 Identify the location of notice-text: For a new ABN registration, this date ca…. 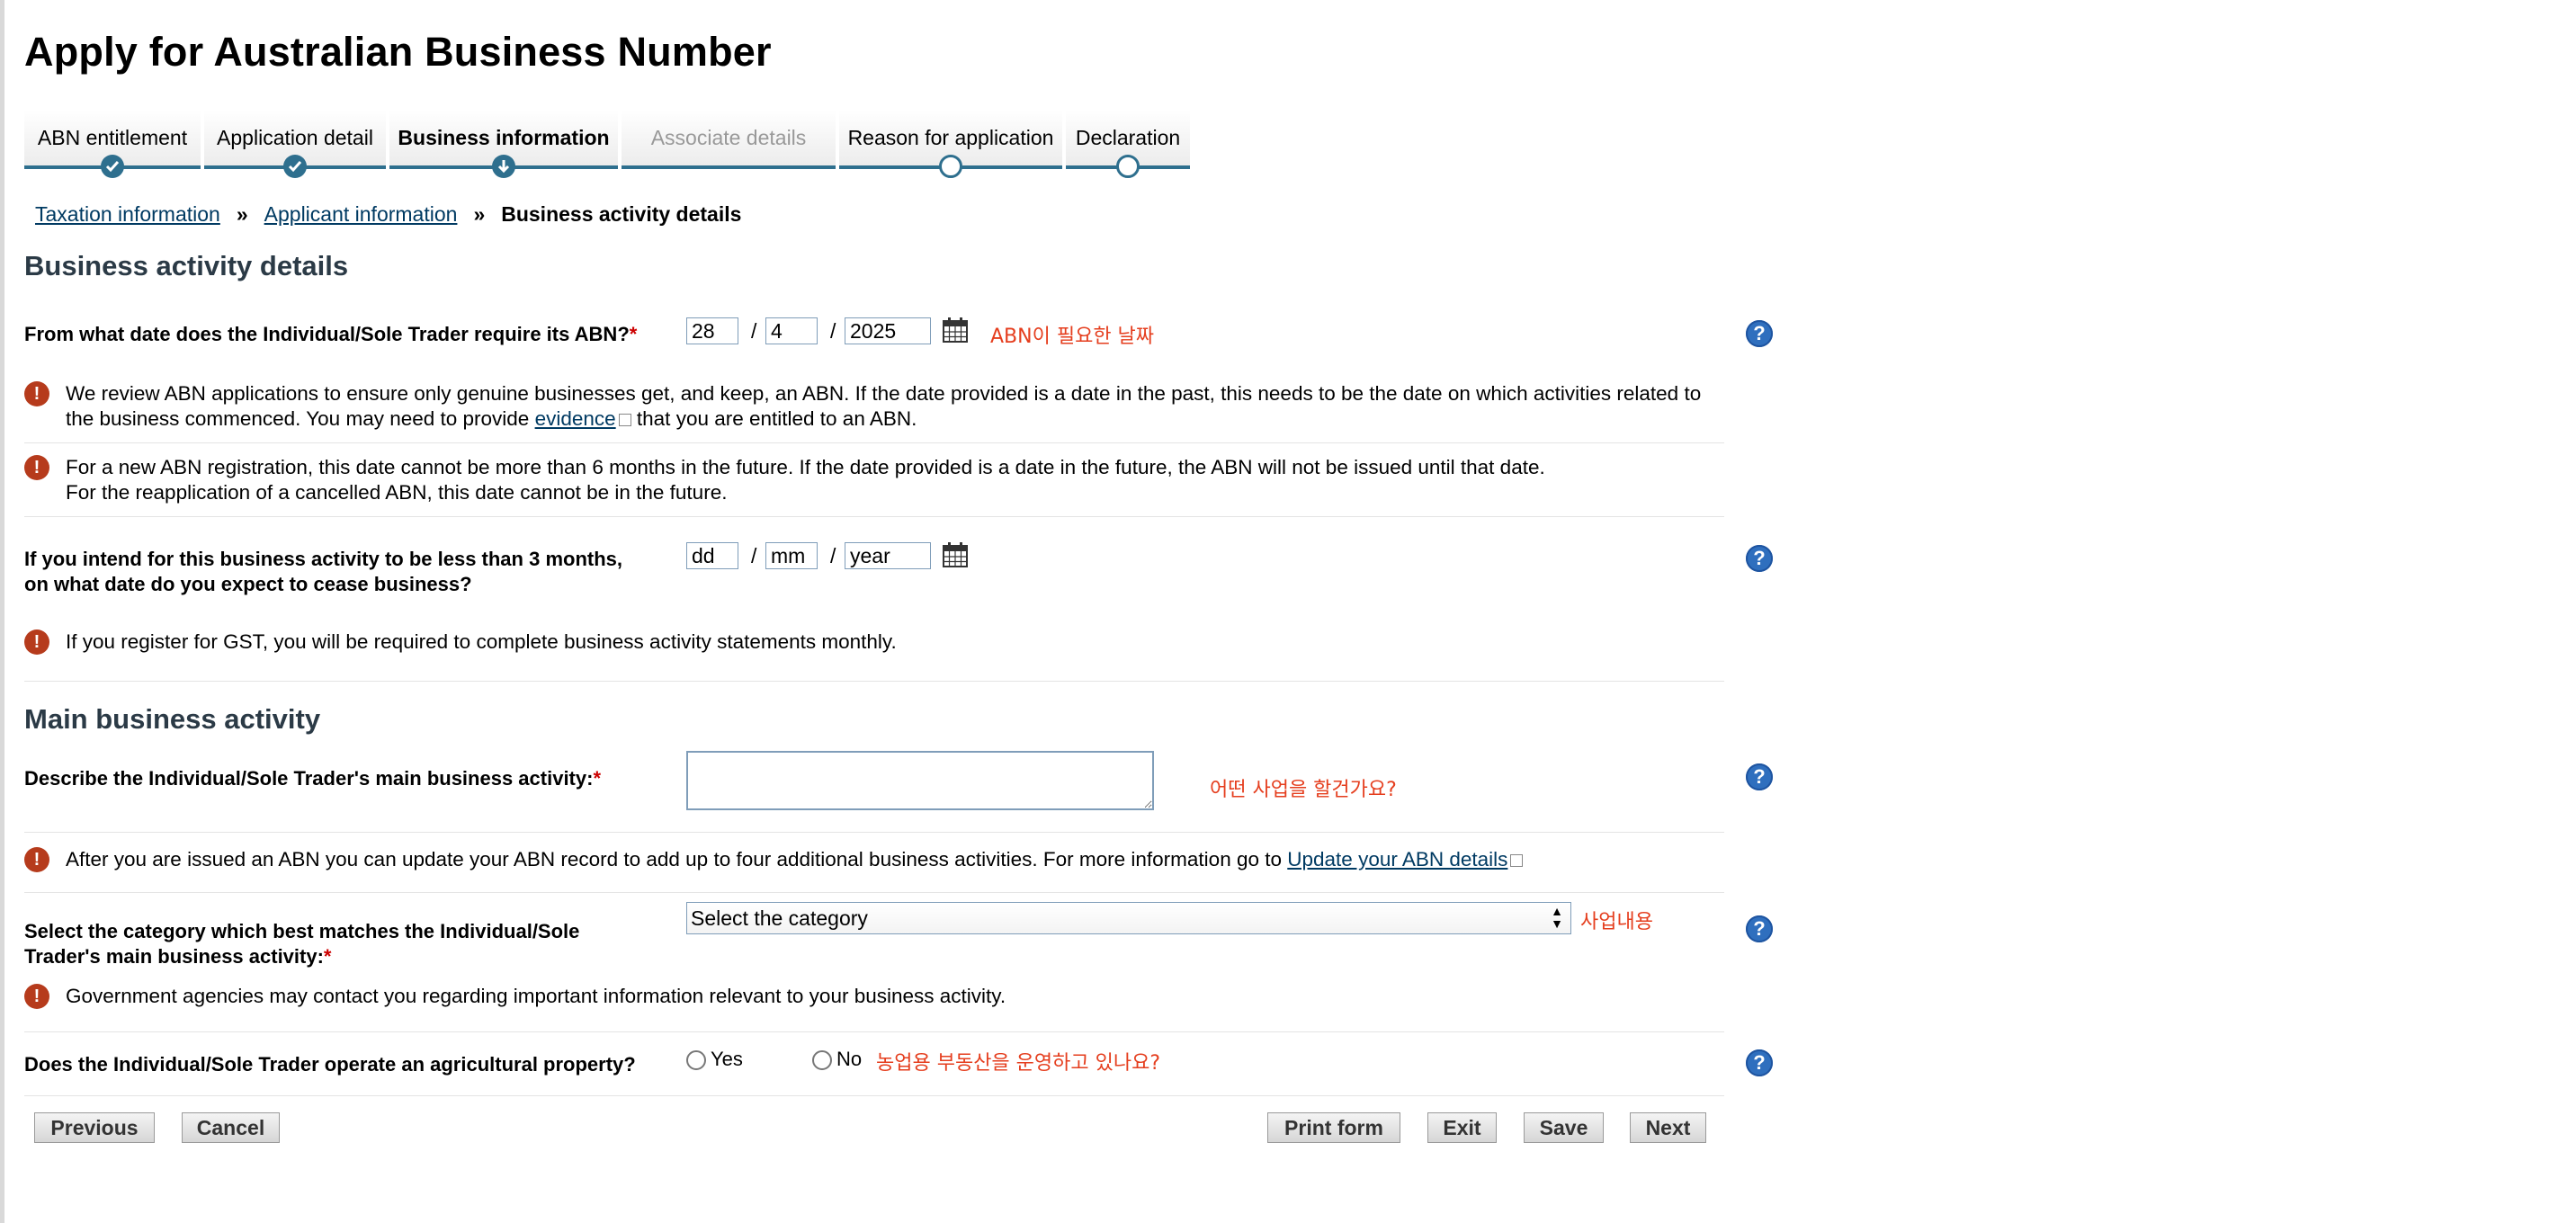
(895, 480).